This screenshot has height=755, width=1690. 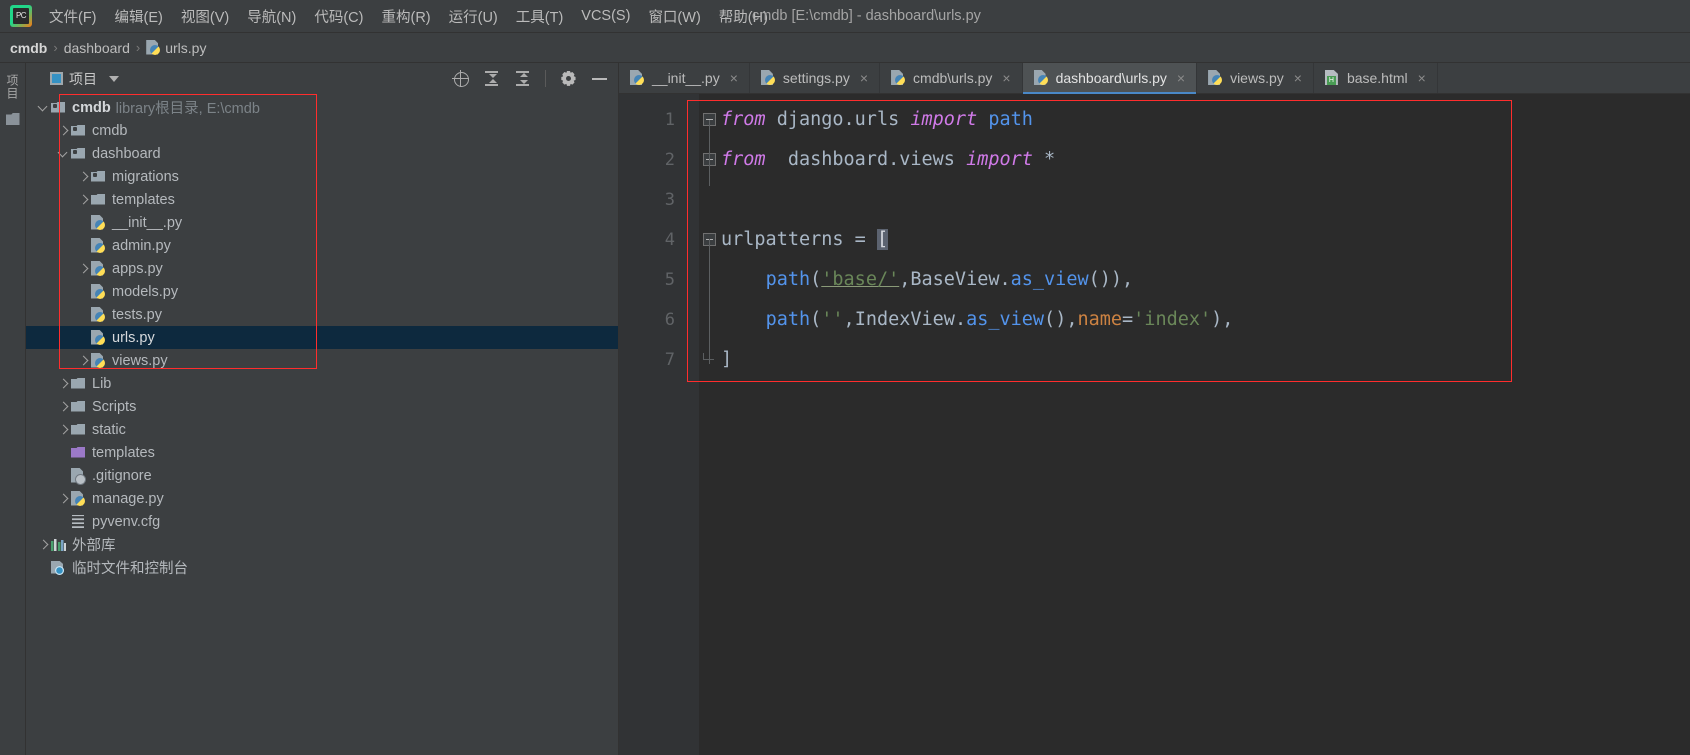 What do you see at coordinates (1332, 78) in the screenshot?
I see `html-file-icon` at bounding box center [1332, 78].